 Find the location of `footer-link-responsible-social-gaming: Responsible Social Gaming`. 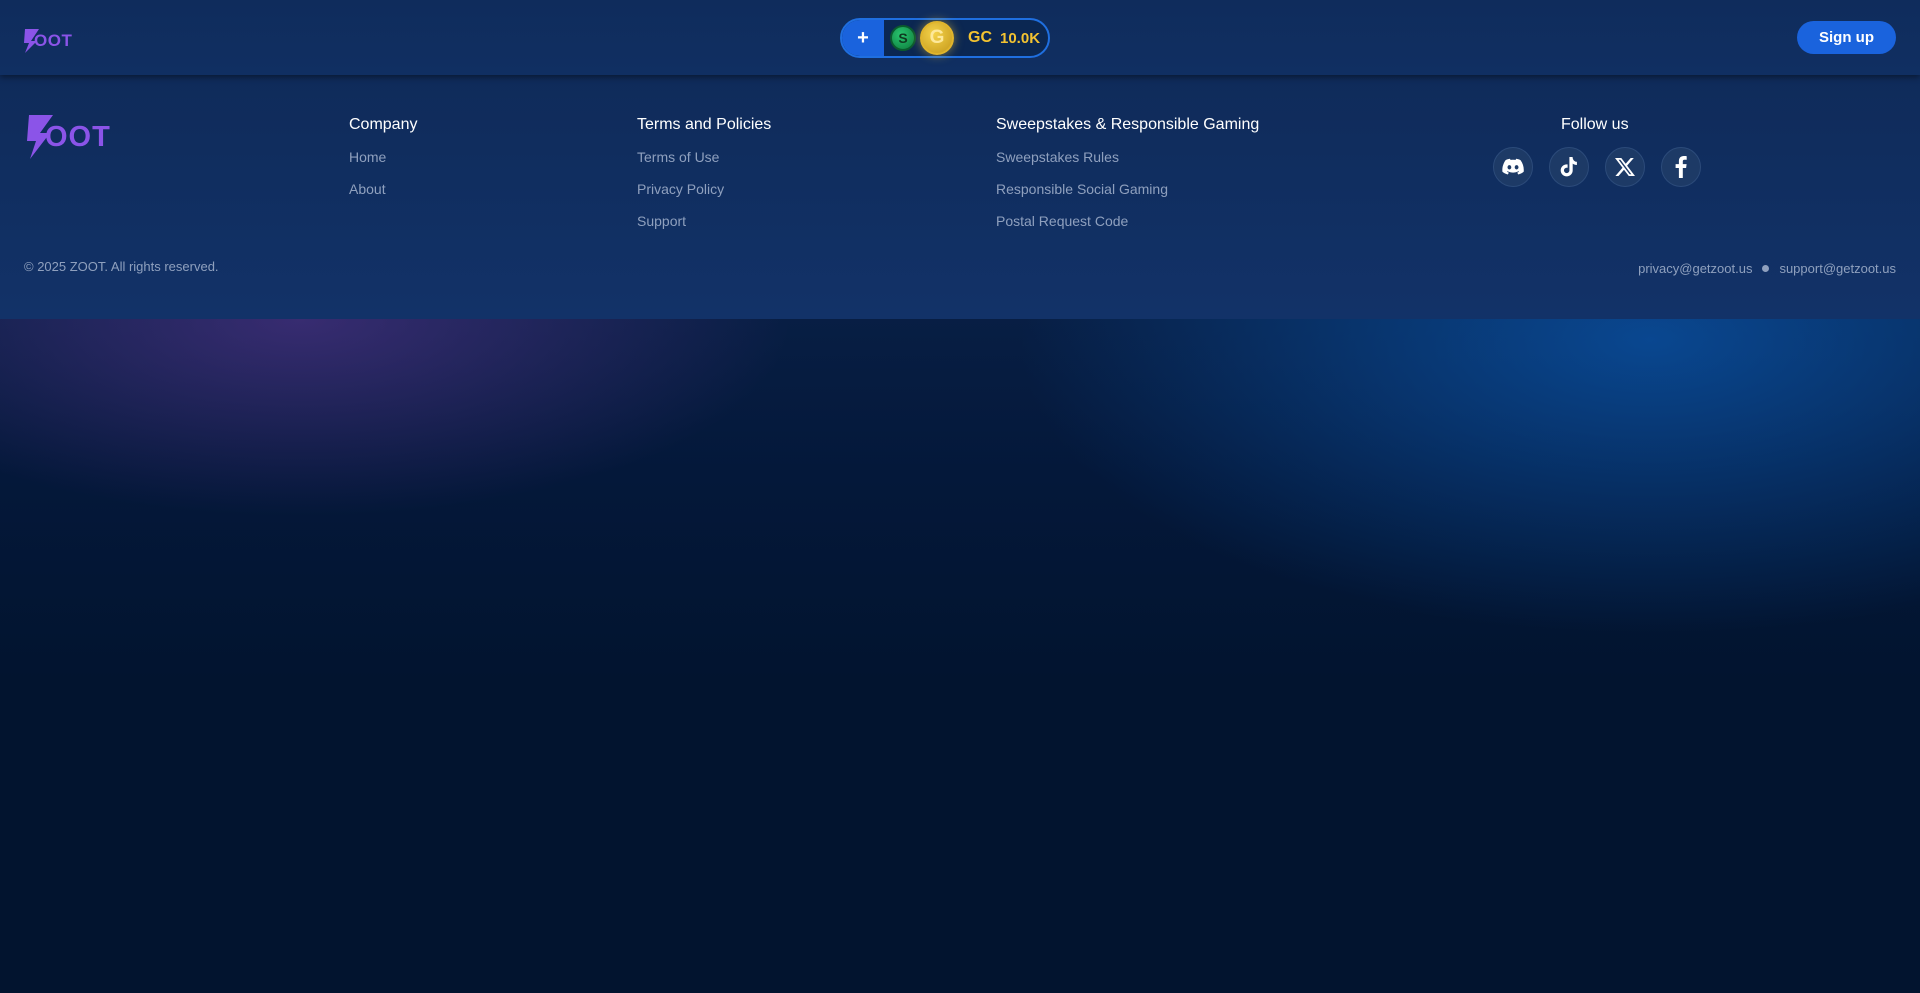

footer-link-responsible-social-gaming: Responsible Social Gaming is located at coordinates (1127, 189).